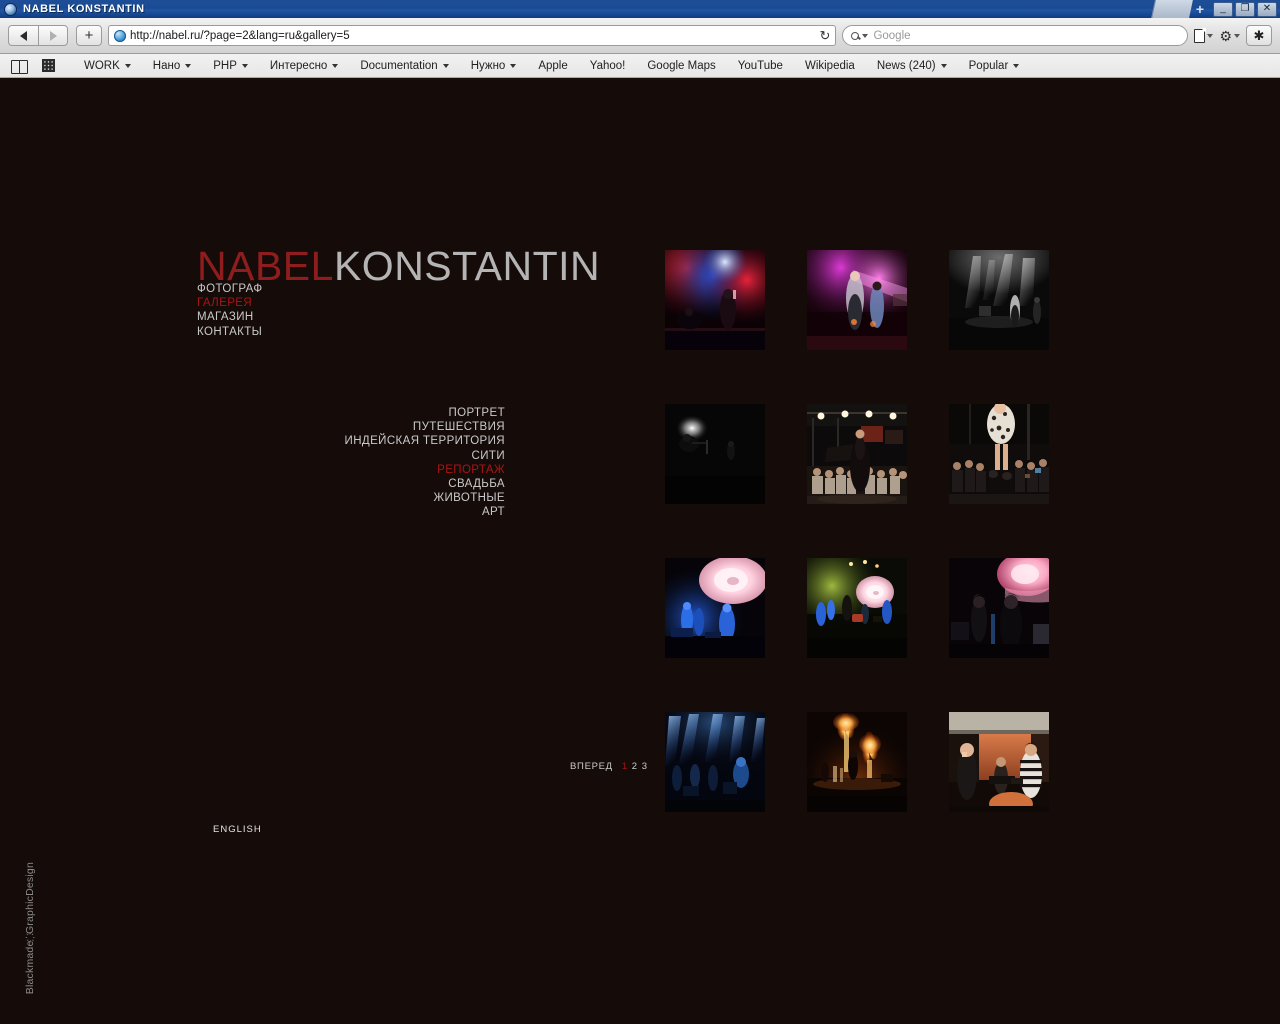  I want to click on category-city: СИТИ, so click(352, 456).